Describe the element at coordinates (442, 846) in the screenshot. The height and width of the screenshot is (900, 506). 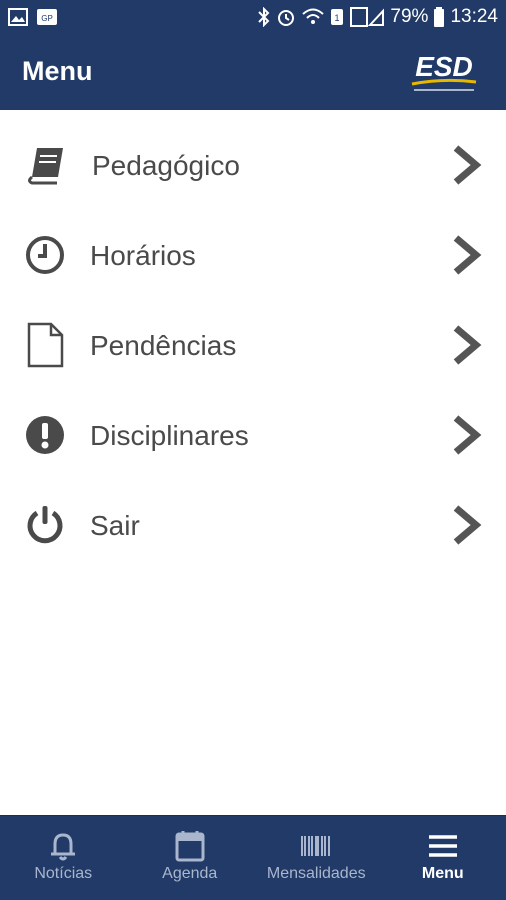
I see `hamburger-icon` at that location.